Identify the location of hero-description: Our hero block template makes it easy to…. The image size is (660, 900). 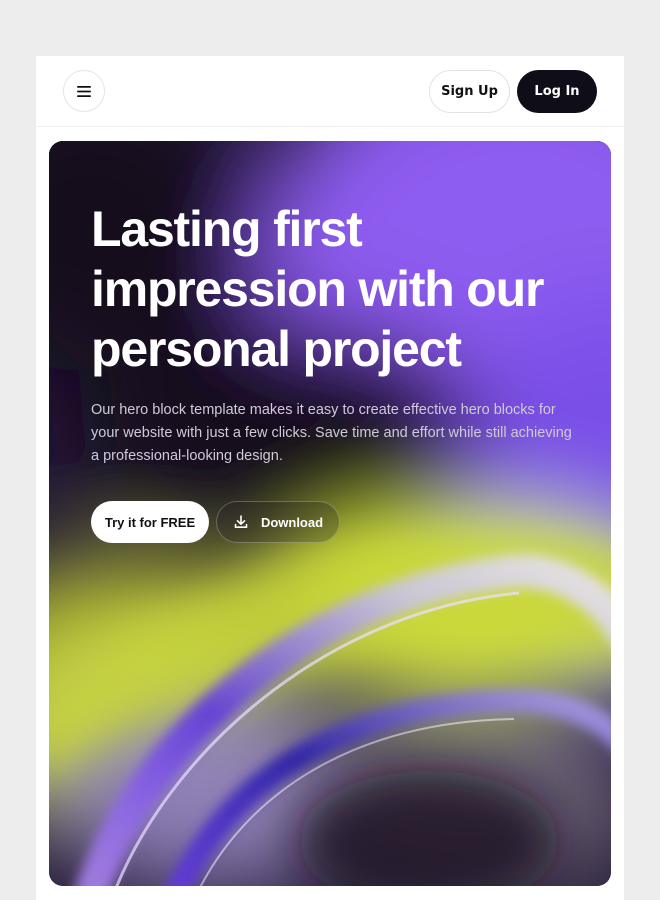
(331, 433).